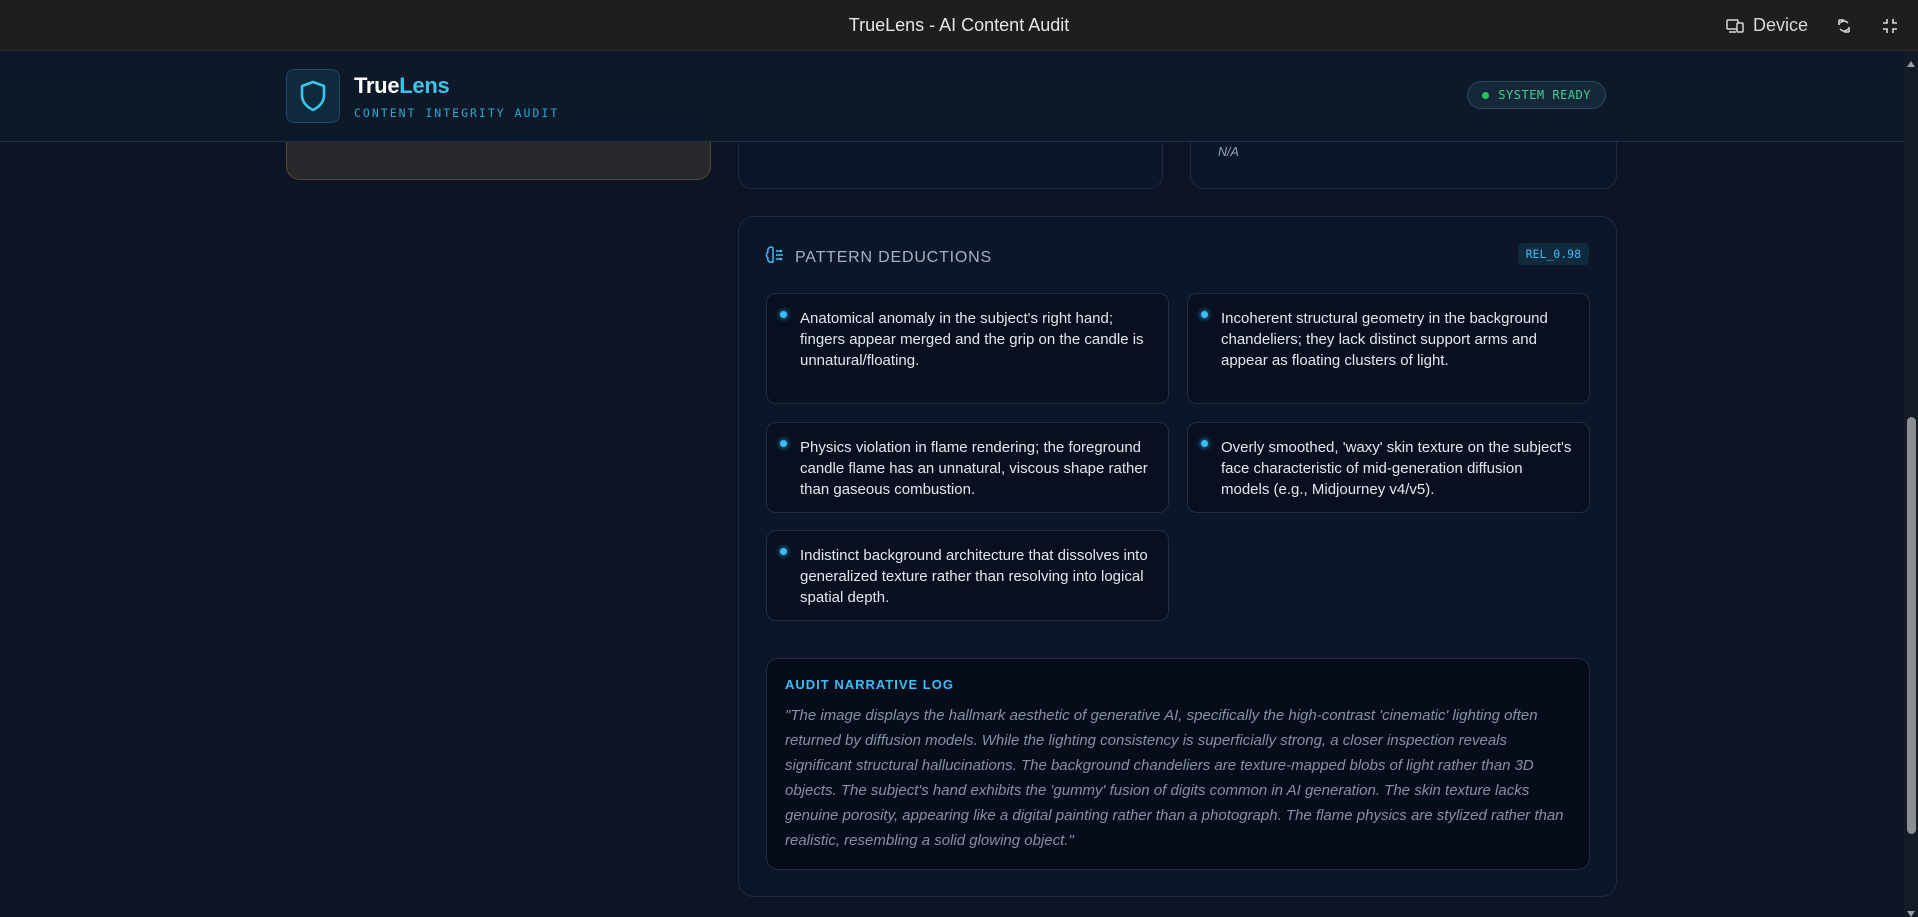  Describe the element at coordinates (313, 96) in the screenshot. I see `shield-icon` at that location.